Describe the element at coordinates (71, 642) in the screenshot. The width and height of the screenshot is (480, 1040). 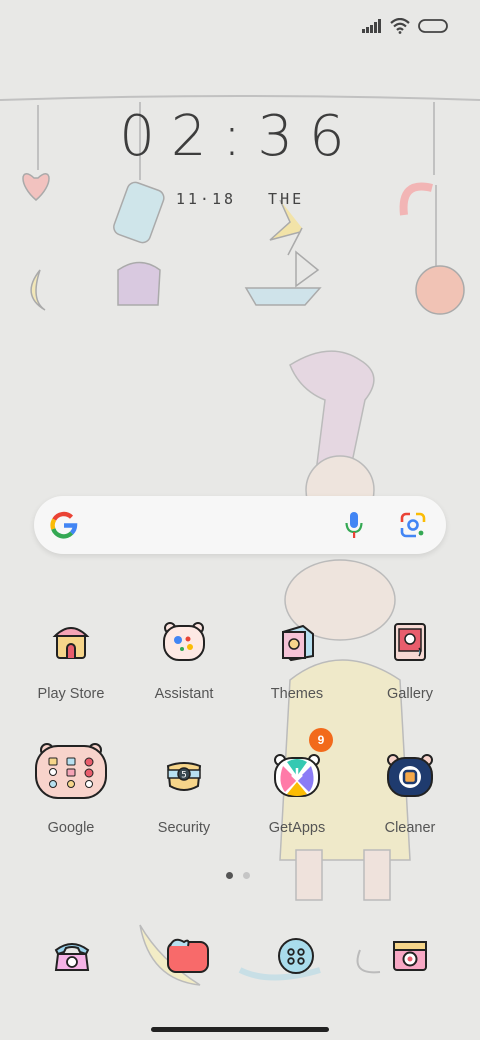
I see `play-store-icon` at that location.